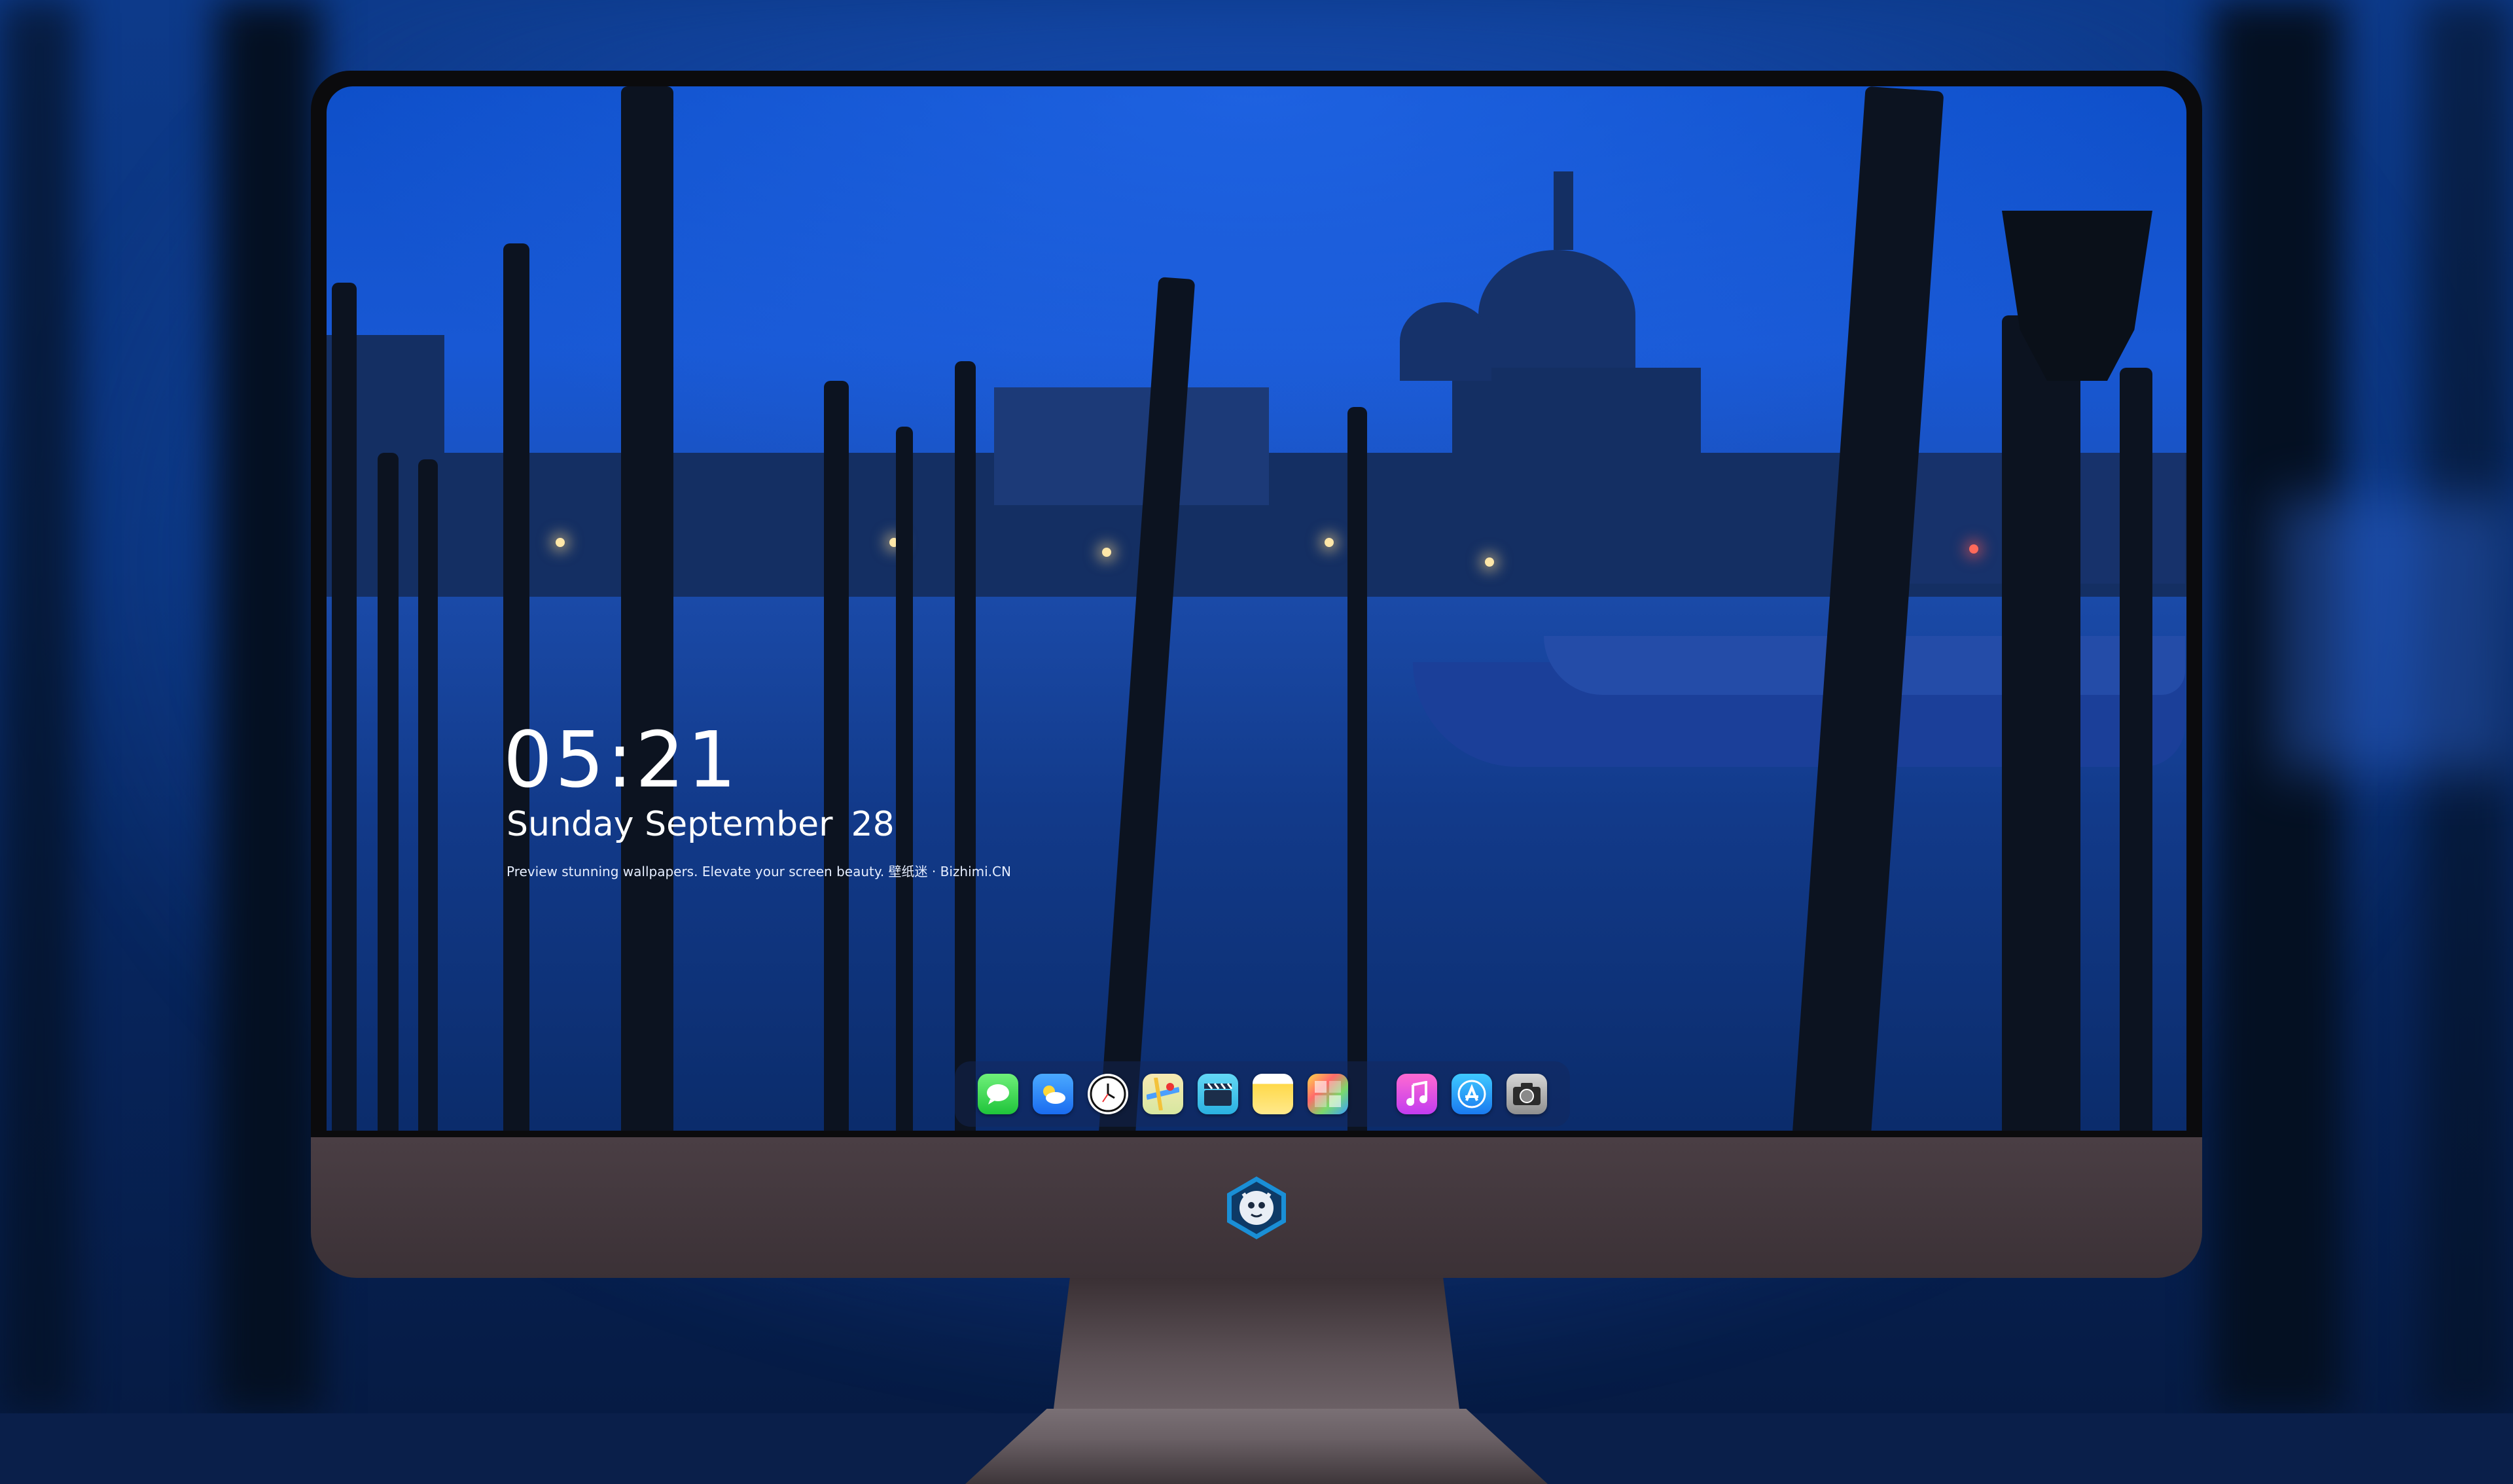  I want to click on photos-icon, so click(1328, 1094).